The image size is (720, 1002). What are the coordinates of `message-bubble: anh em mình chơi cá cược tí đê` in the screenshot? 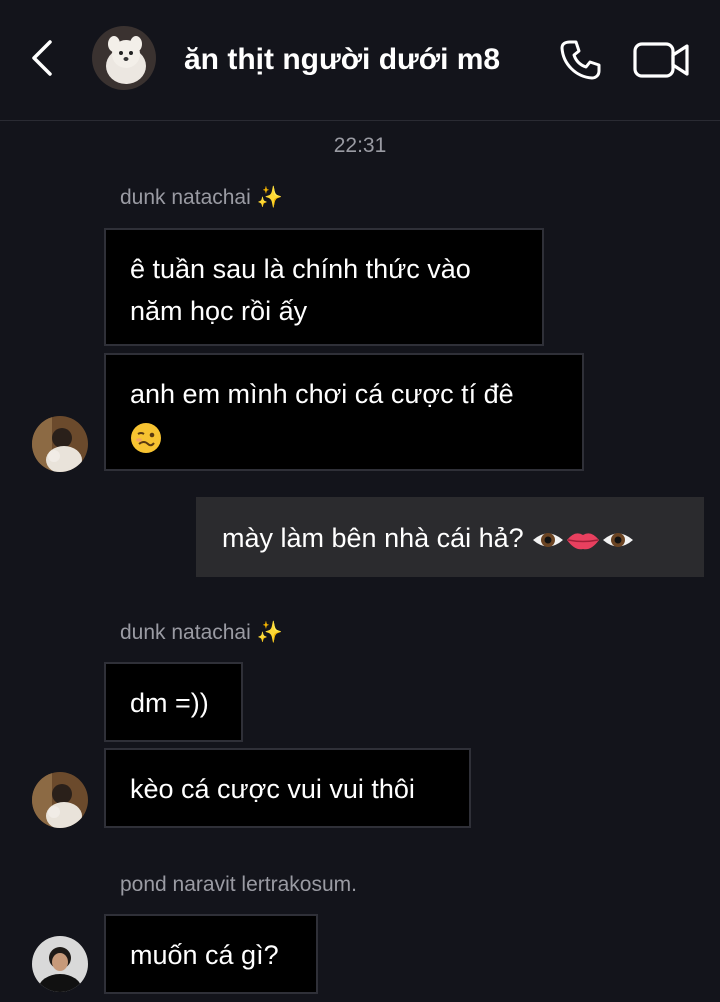 It's located at (344, 412).